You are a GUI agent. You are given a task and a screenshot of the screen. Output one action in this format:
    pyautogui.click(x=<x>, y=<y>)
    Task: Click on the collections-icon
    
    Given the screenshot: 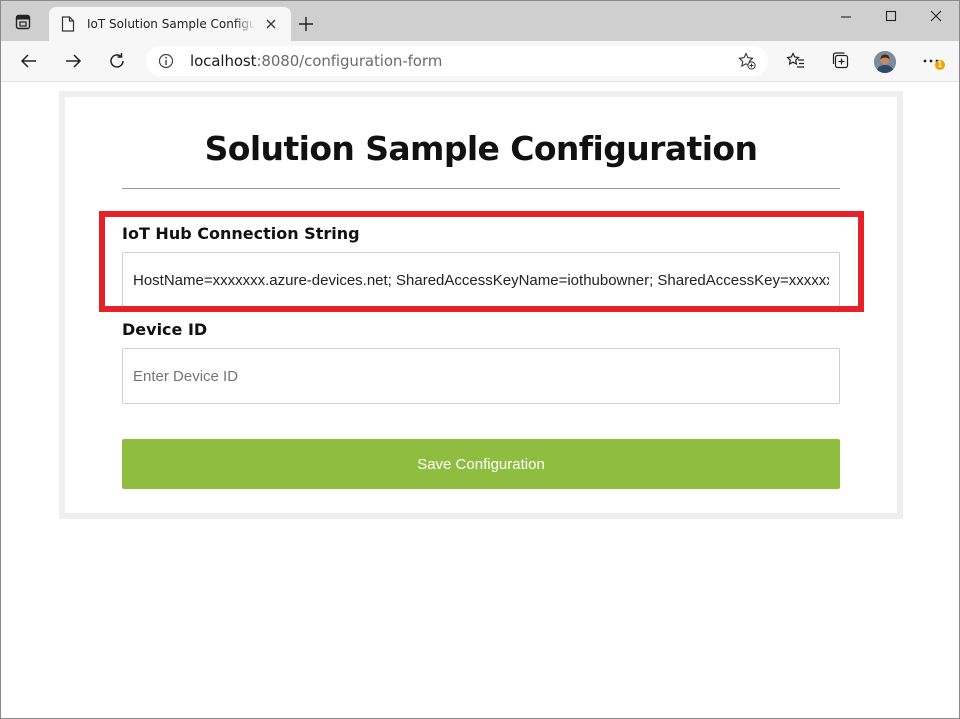 What is the action you would take?
    pyautogui.click(x=841, y=61)
    